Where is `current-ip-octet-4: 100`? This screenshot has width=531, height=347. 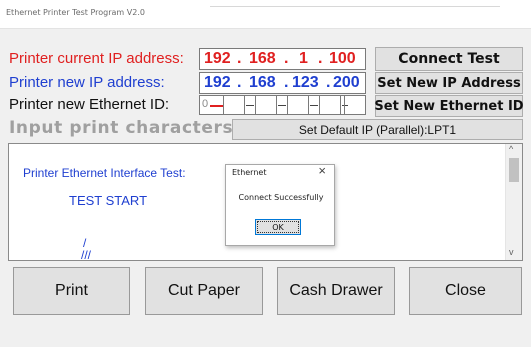 current-ip-octet-4: 100 is located at coordinates (342, 58).